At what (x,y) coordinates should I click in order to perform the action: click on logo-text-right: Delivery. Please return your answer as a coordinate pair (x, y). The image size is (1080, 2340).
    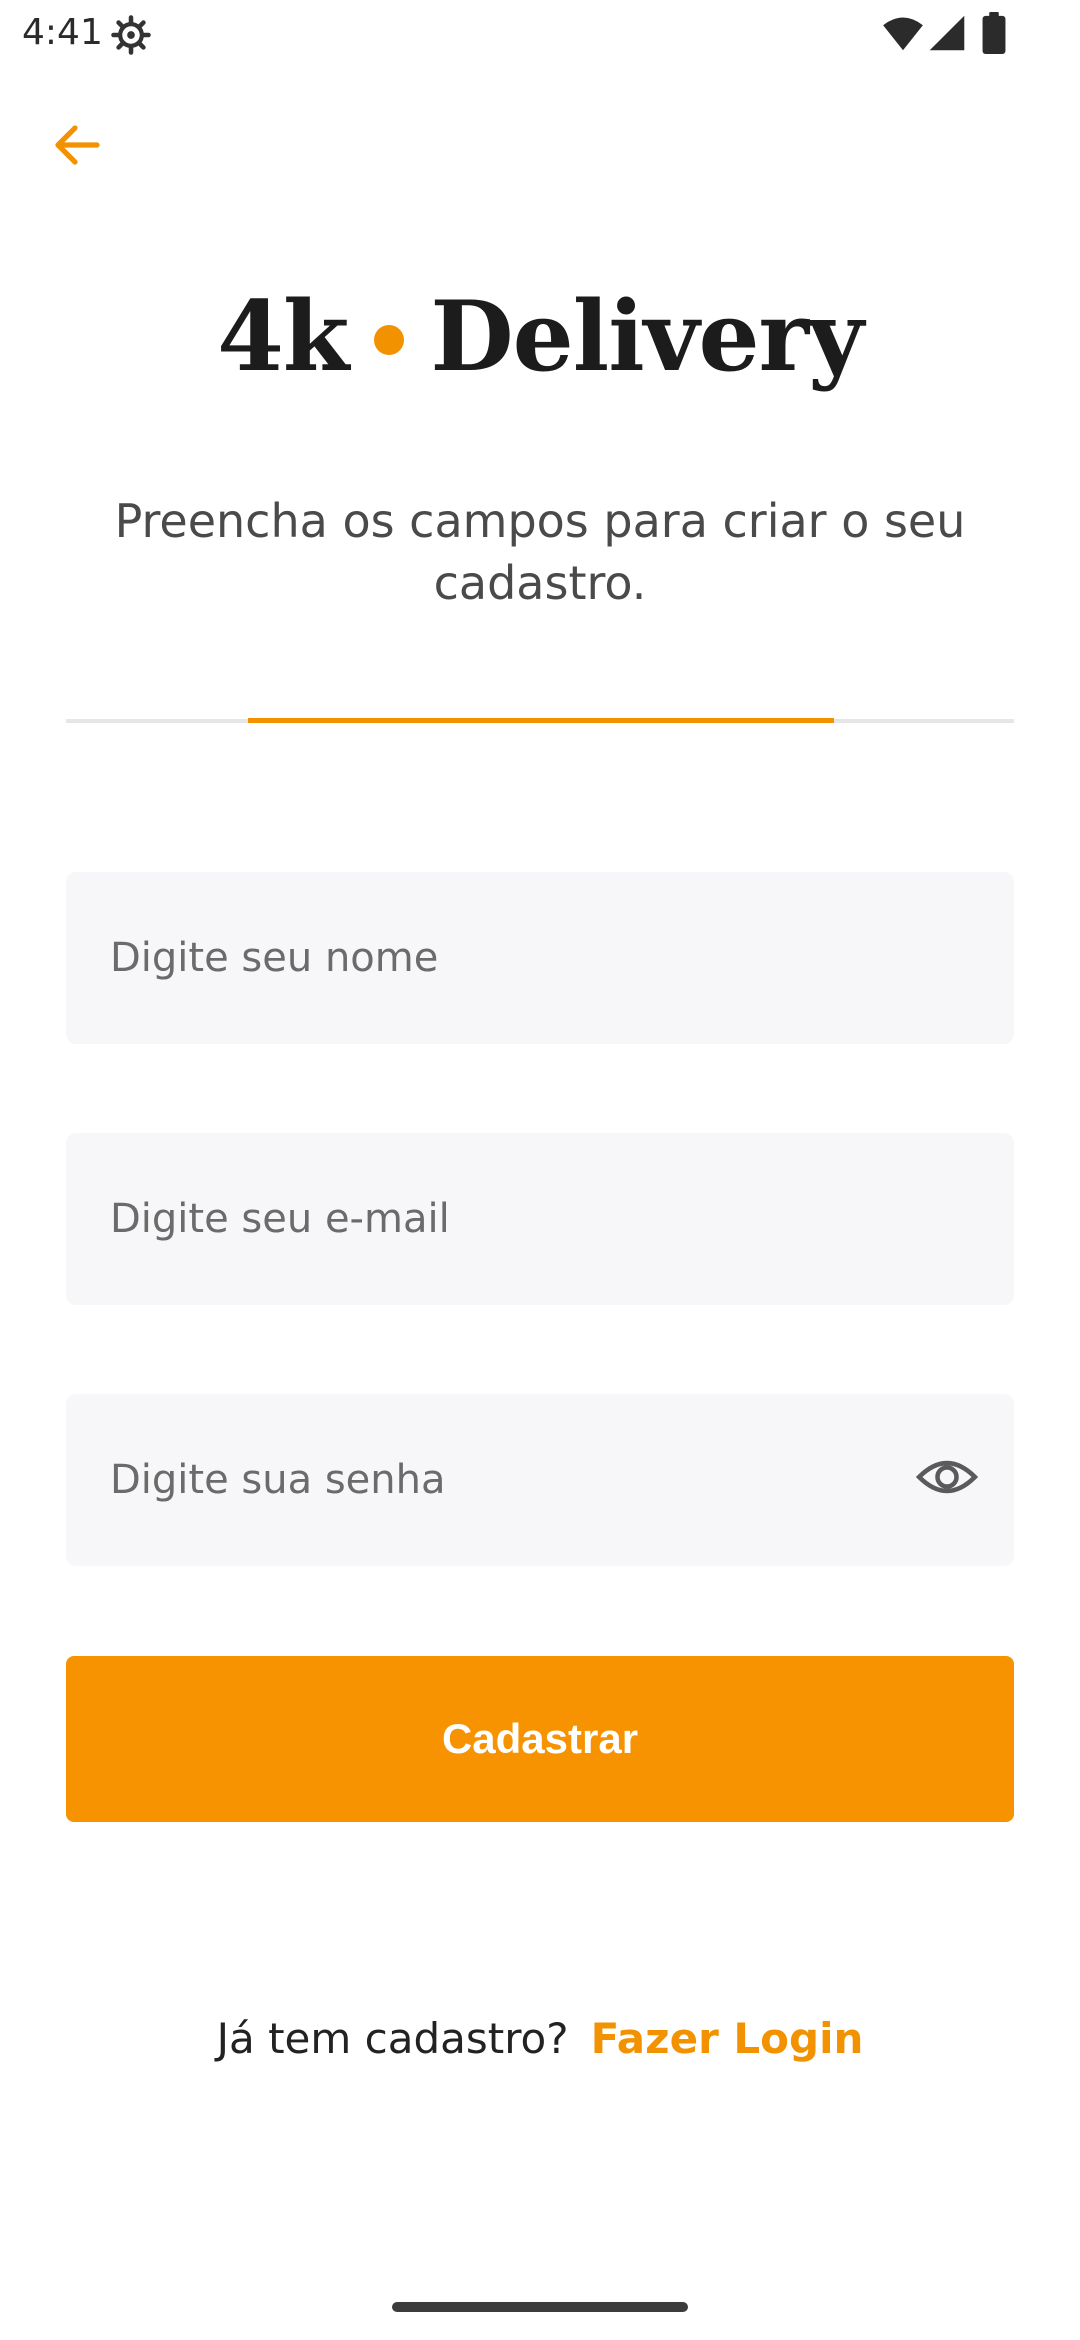
    Looking at the image, I should click on (646, 336).